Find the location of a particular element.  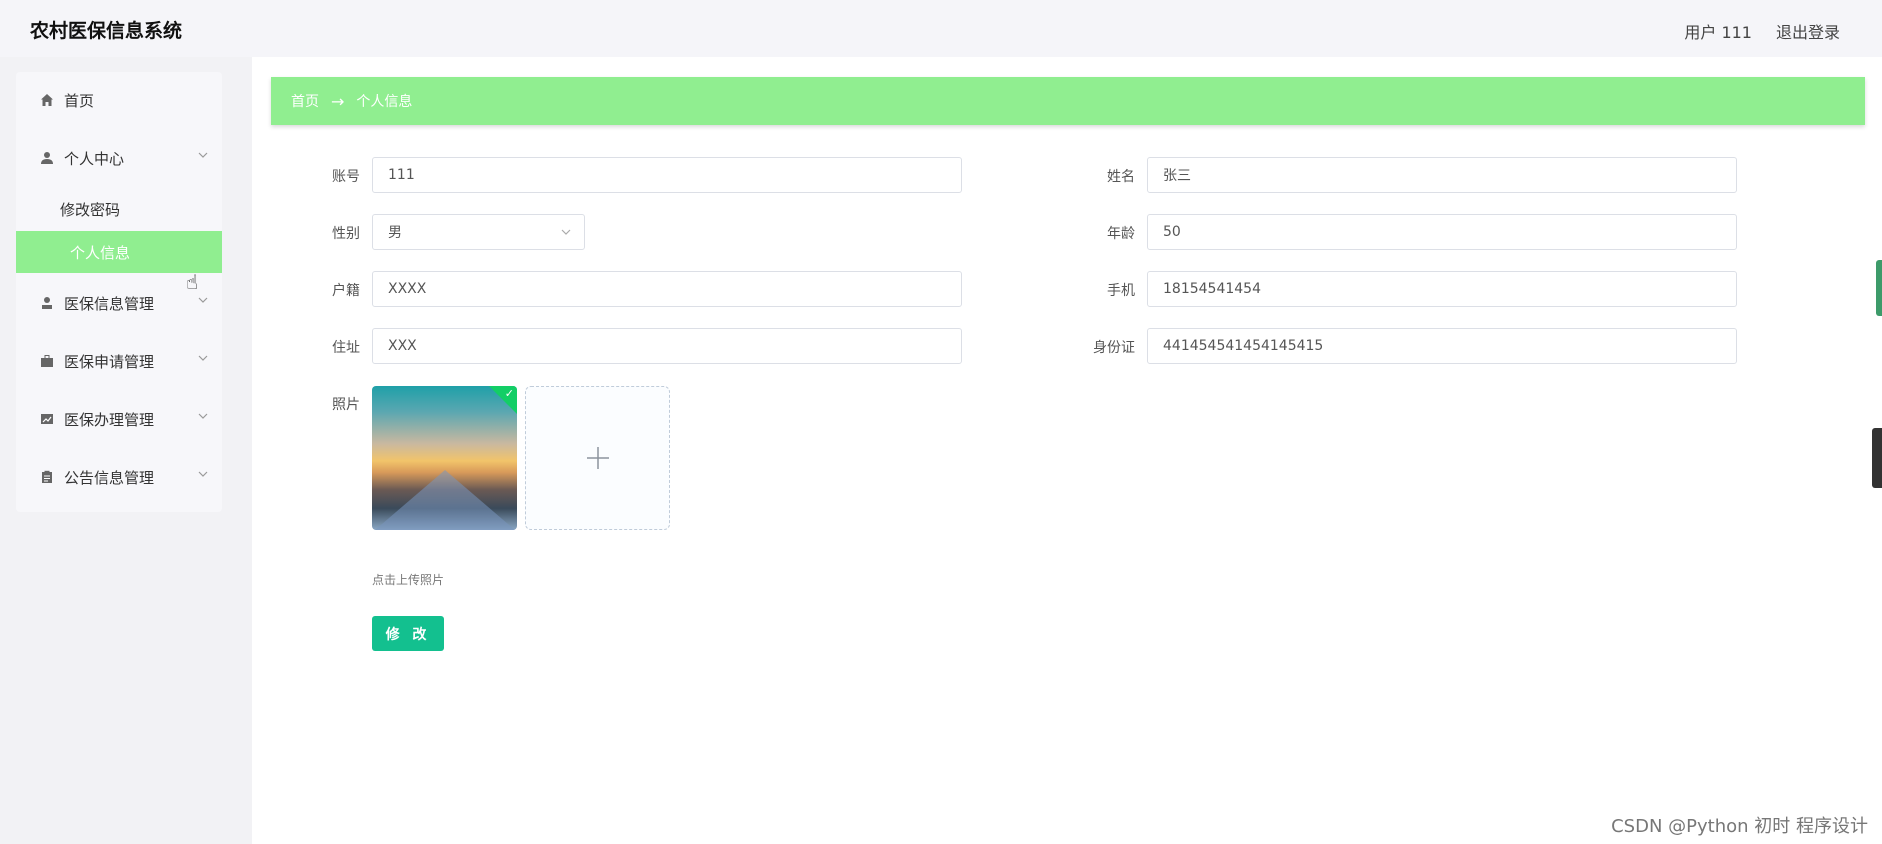

briefcase-icon is located at coordinates (47, 361).